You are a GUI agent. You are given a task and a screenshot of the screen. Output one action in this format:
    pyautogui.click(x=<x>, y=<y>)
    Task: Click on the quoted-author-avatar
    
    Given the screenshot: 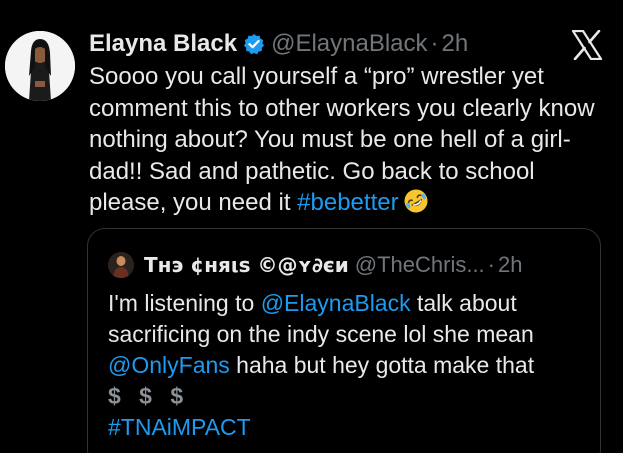 What is the action you would take?
    pyautogui.click(x=121, y=265)
    